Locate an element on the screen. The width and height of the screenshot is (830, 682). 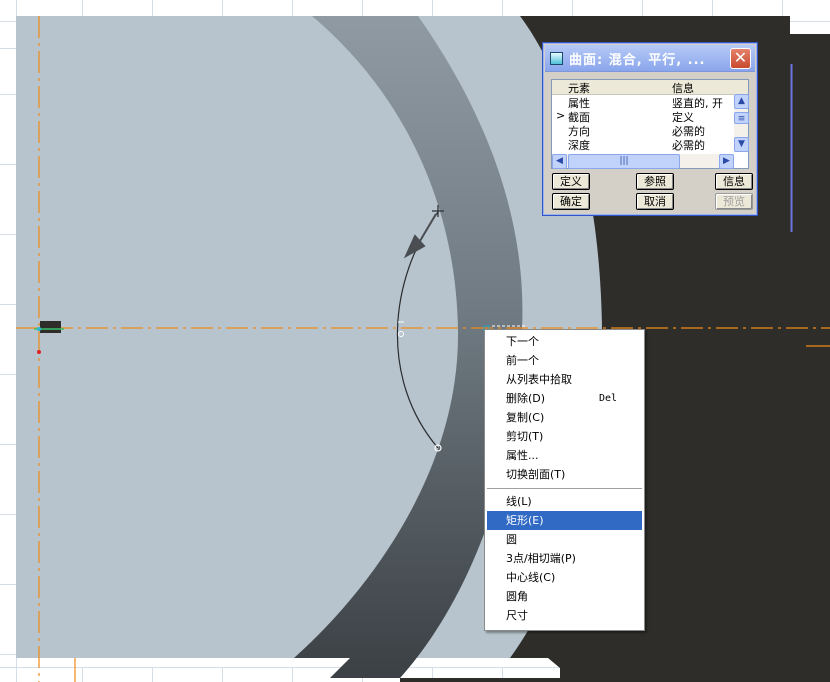
menu-item-label: 尺寸 is located at coordinates (517, 615).